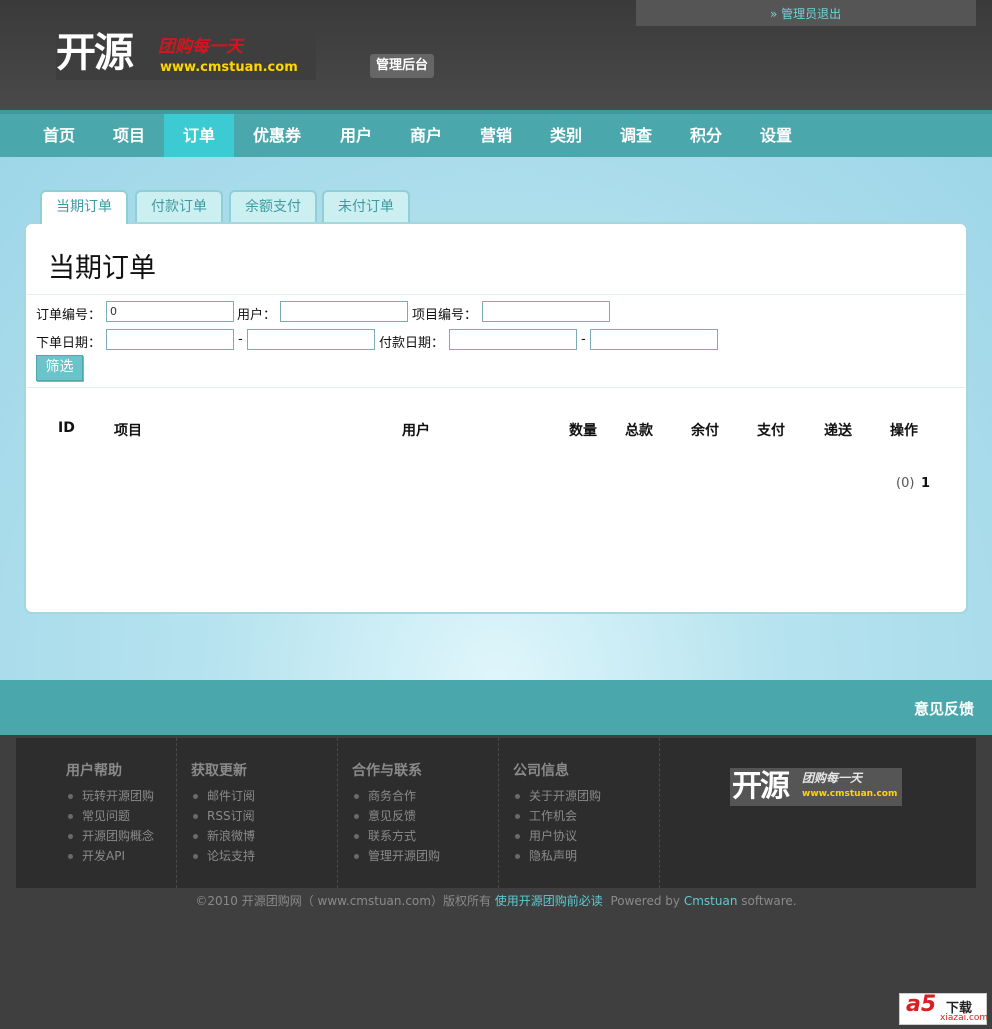 This screenshot has height=1029, width=992. I want to click on feedback-link: 意见反馈, so click(944, 708).